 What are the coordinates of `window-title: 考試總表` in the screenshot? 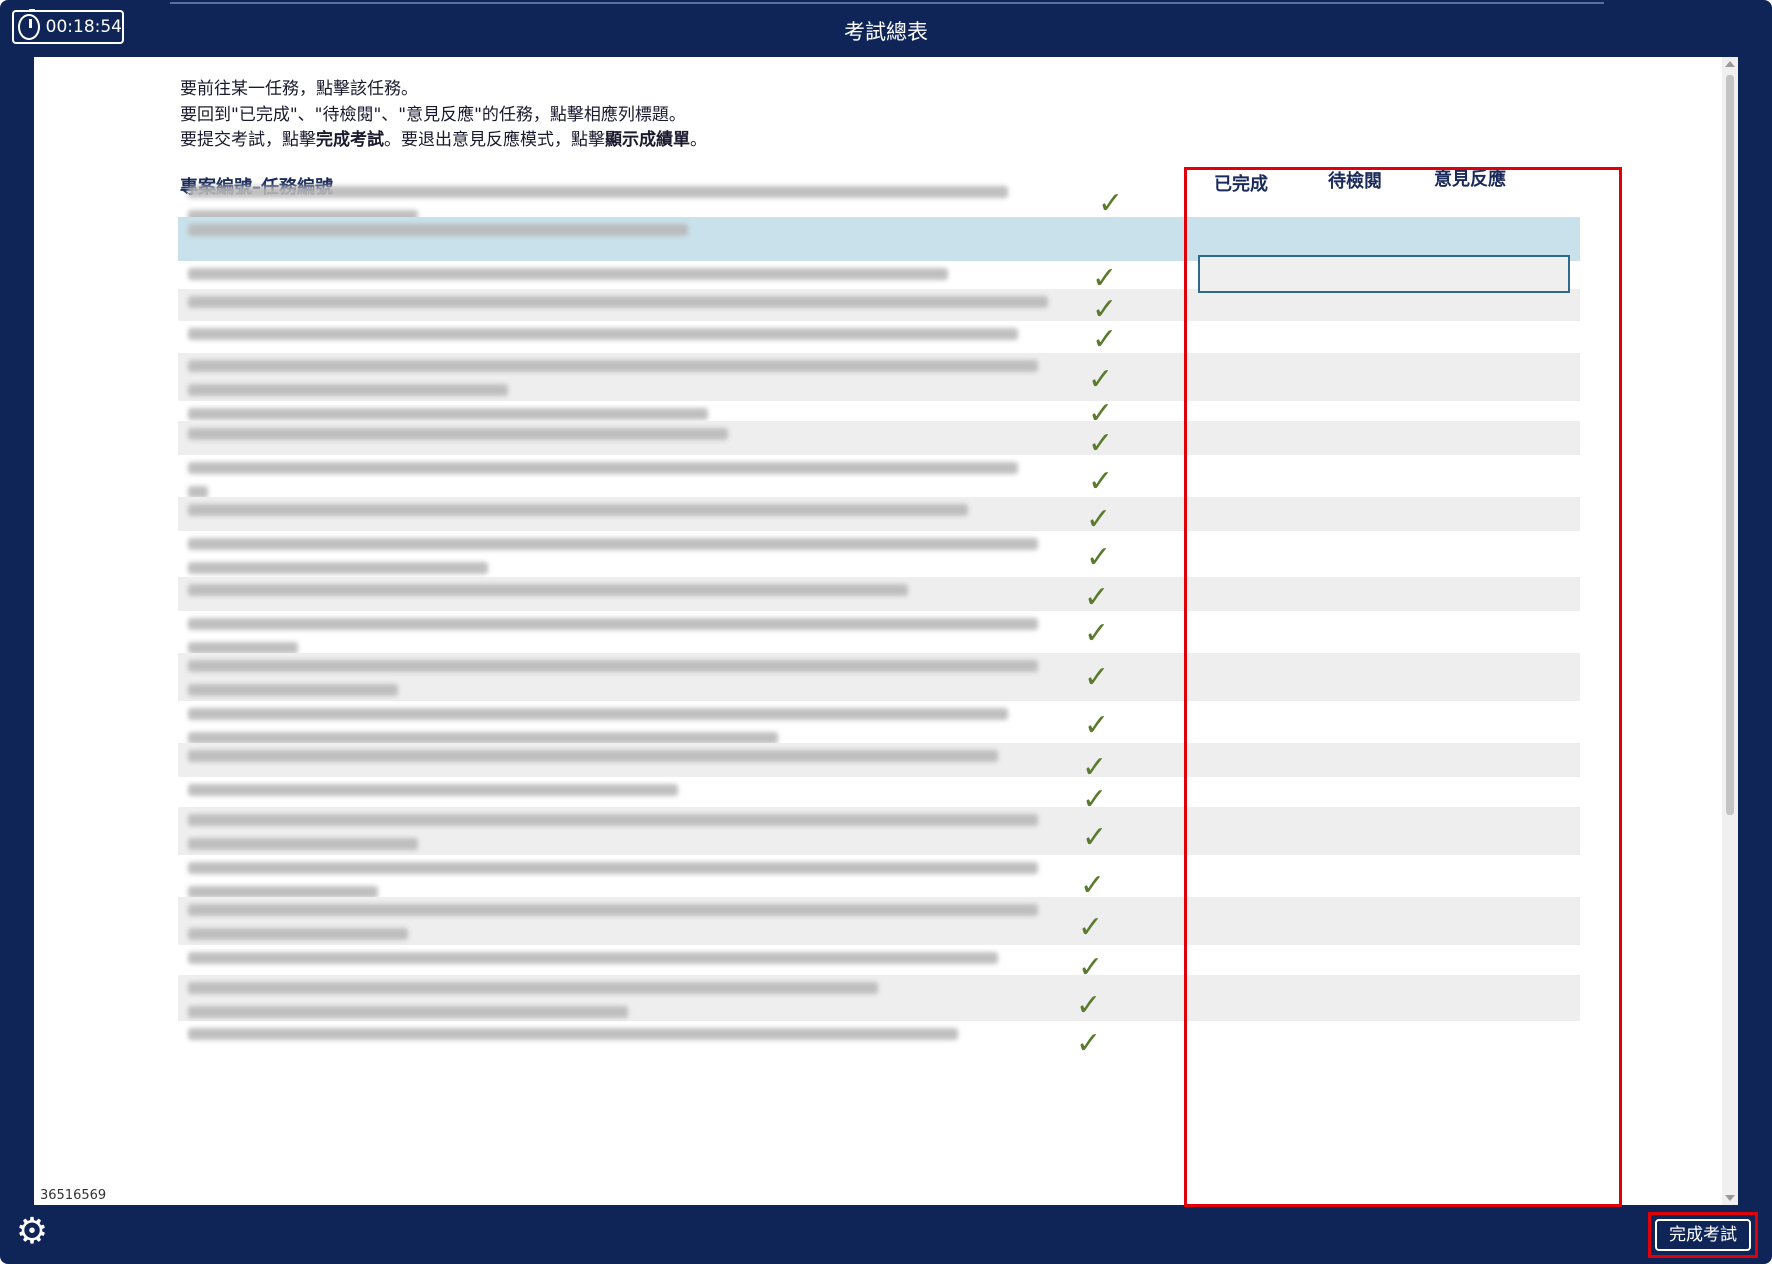 It's located at (886, 32).